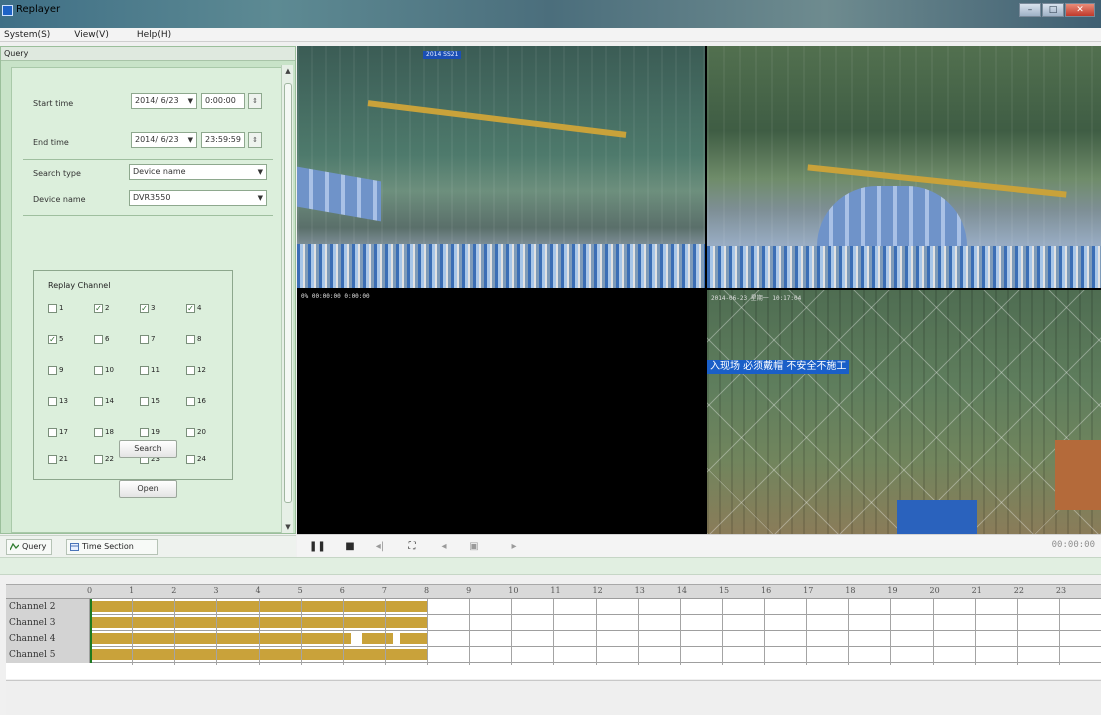 This screenshot has height=715, width=1101. I want to click on channel-checkbox-9: 9, so click(68, 371).